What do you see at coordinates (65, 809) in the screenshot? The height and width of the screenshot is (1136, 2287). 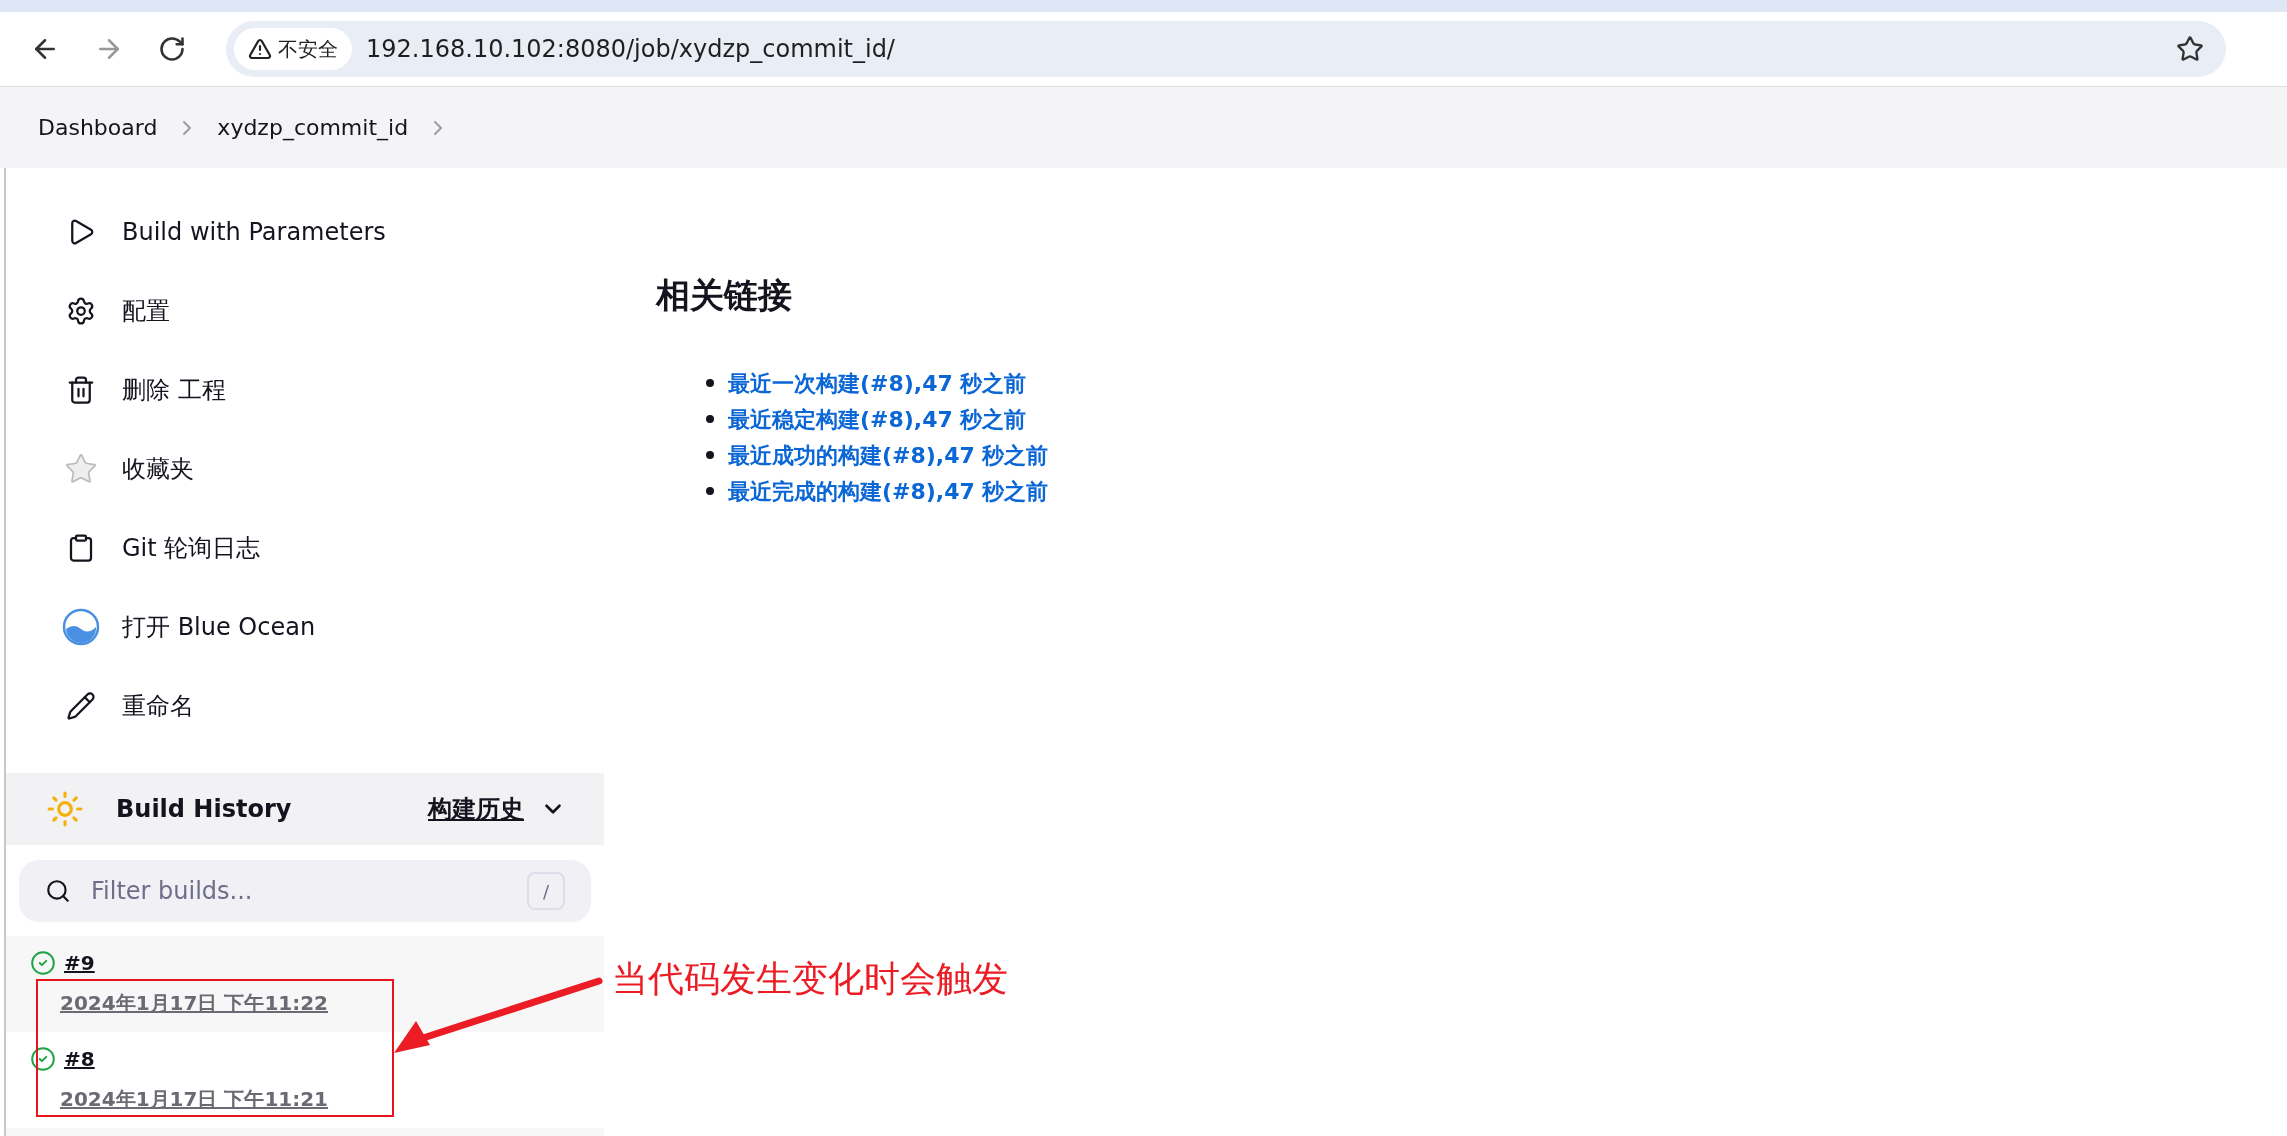 I see `sun-icon` at bounding box center [65, 809].